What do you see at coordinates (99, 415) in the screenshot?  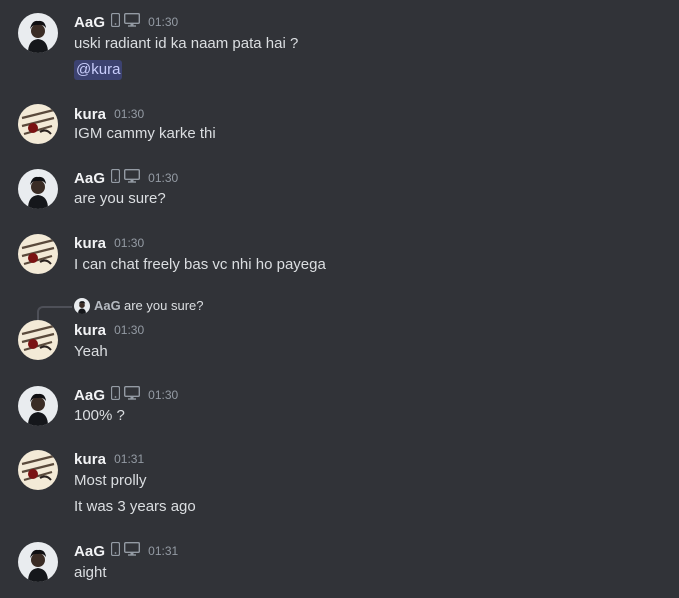 I see `message-text: 100% ?` at bounding box center [99, 415].